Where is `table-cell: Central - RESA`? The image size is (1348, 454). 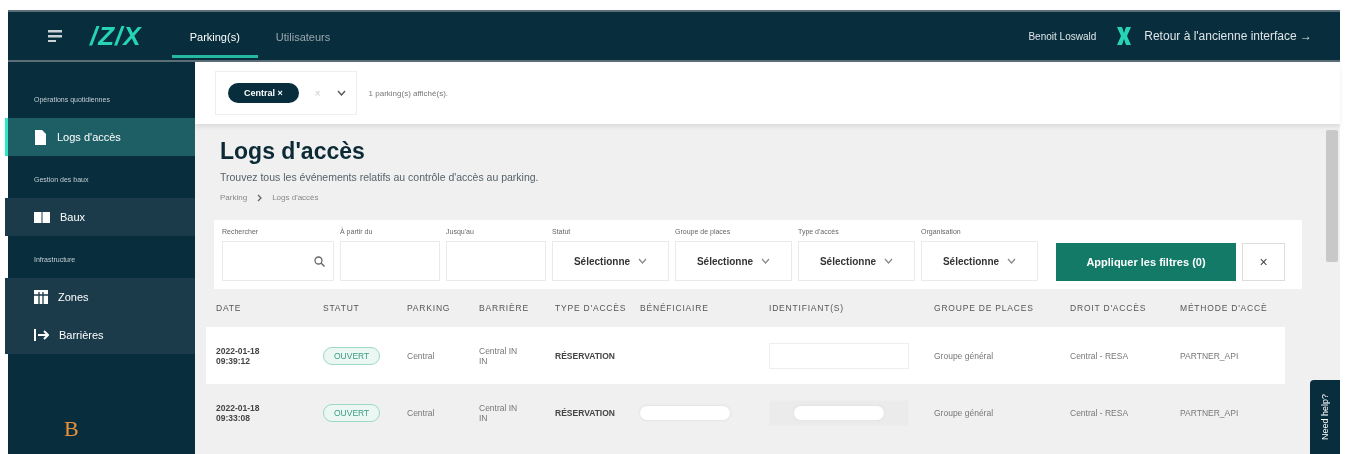
table-cell: Central - RESA is located at coordinates (1115, 355).